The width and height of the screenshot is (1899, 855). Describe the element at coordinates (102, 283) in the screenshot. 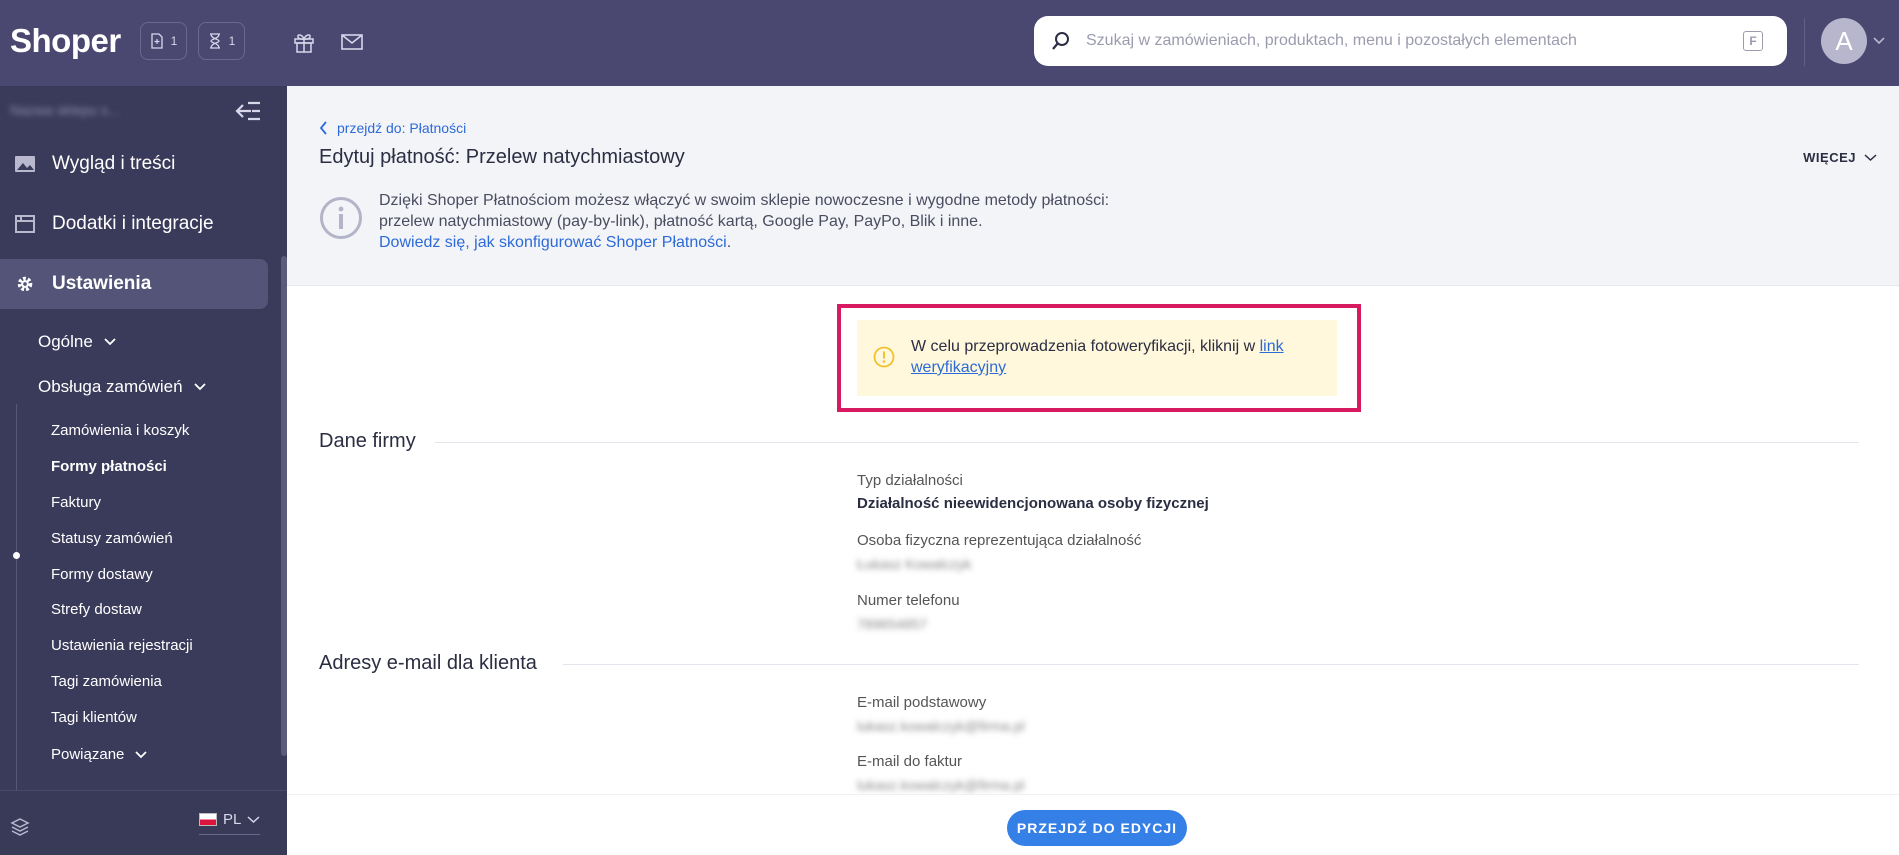

I see `sidebar-item-label: Ustawienia` at that location.